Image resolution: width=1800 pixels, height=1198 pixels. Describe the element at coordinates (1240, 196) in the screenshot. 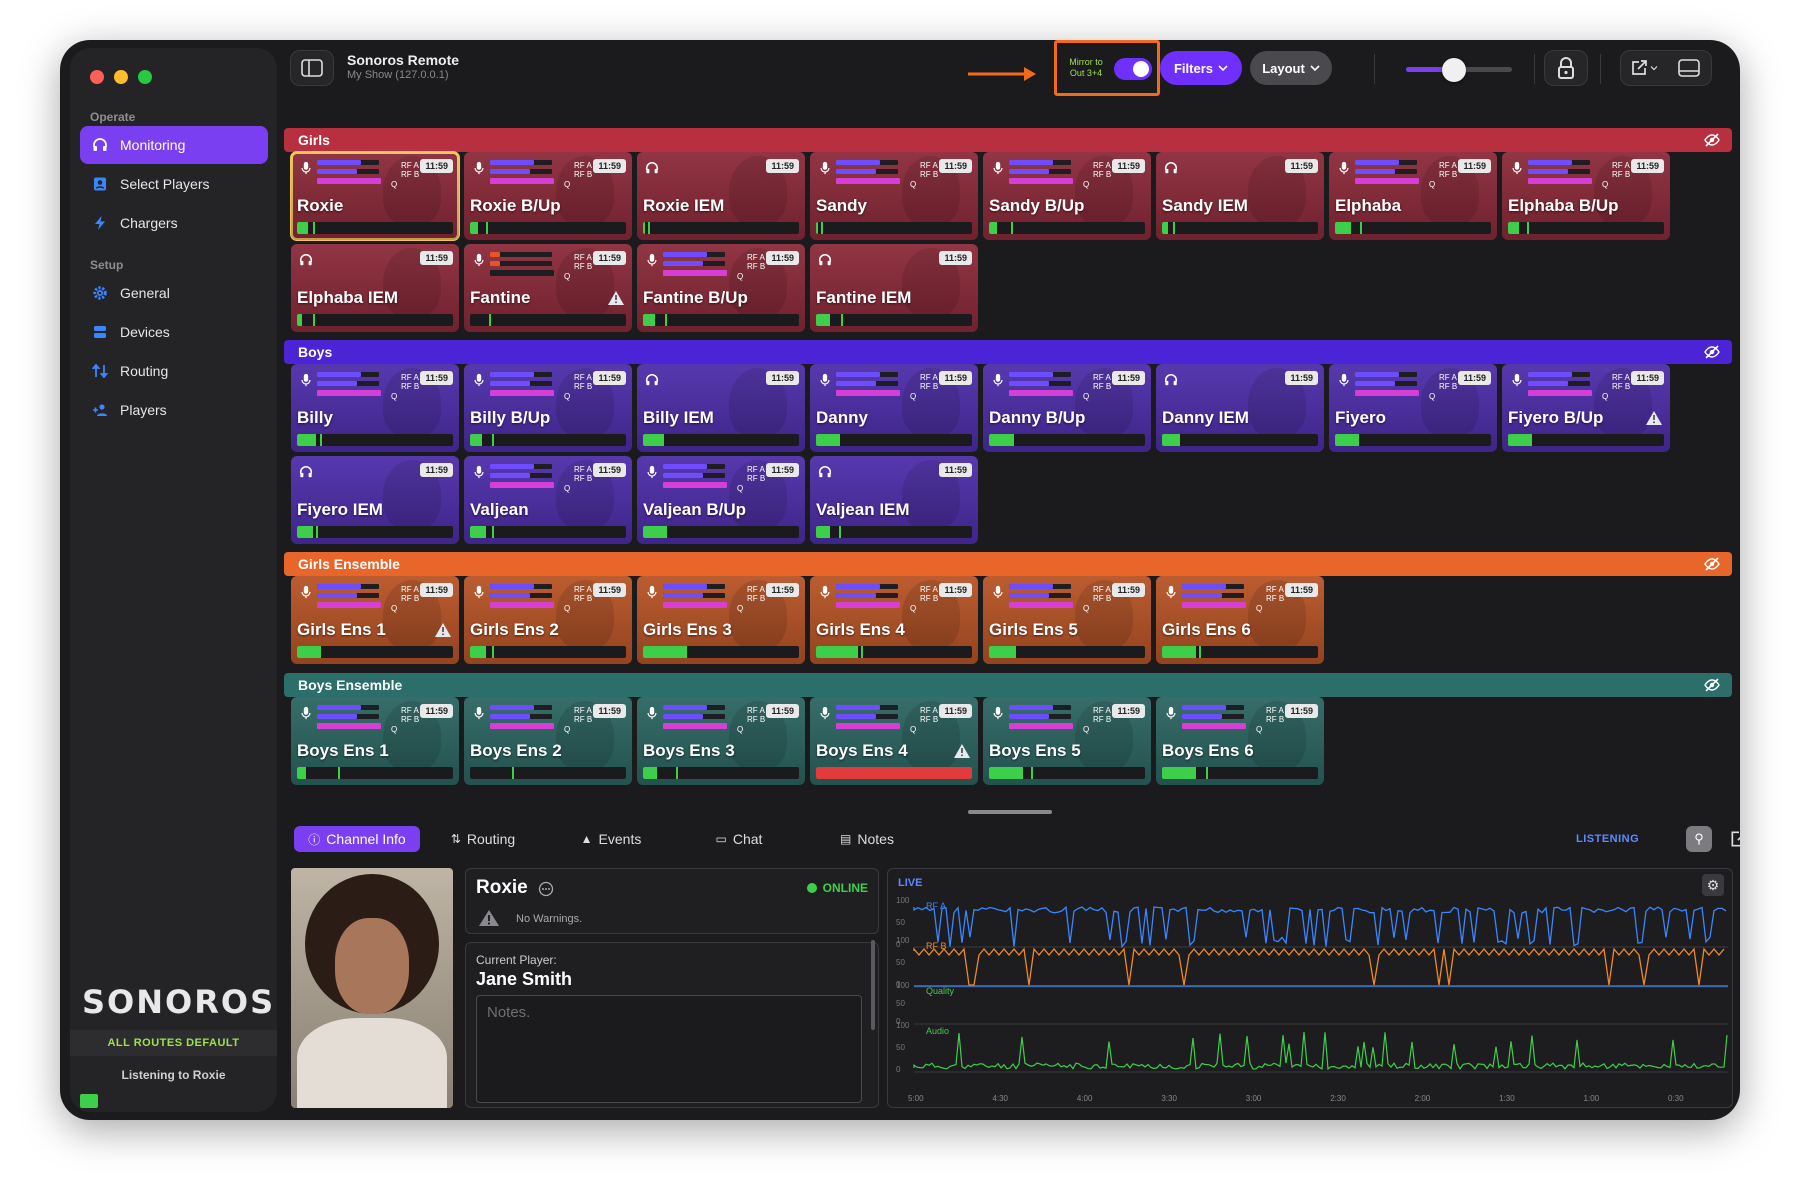

I see `channel-tile: 11:59 Sandy IEM` at that location.